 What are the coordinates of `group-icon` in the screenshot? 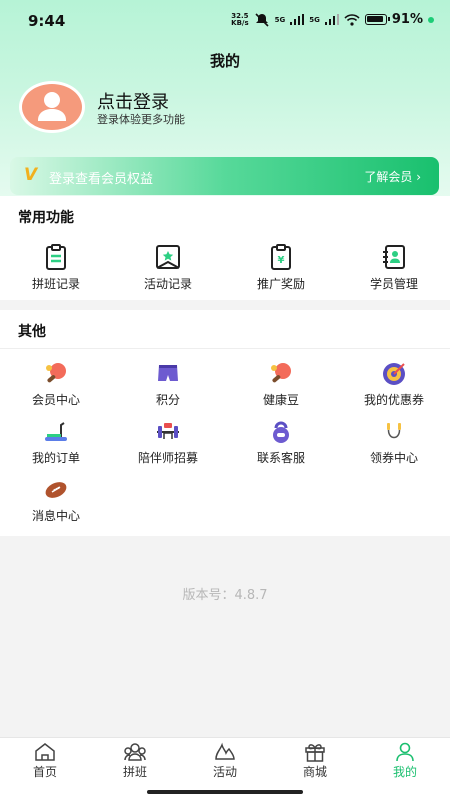 It's located at (135, 752).